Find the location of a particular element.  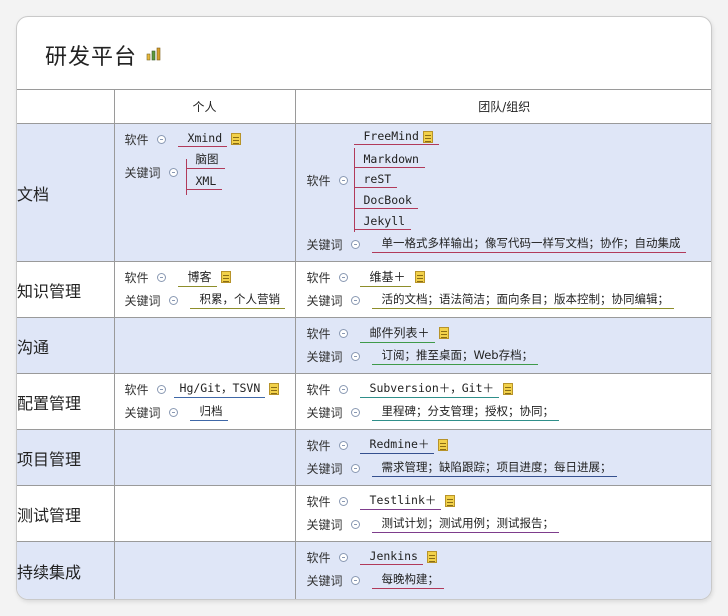

keywords-node: 需求管理；缺陷跟踪；项目进度；每日进展； is located at coordinates (494, 468).